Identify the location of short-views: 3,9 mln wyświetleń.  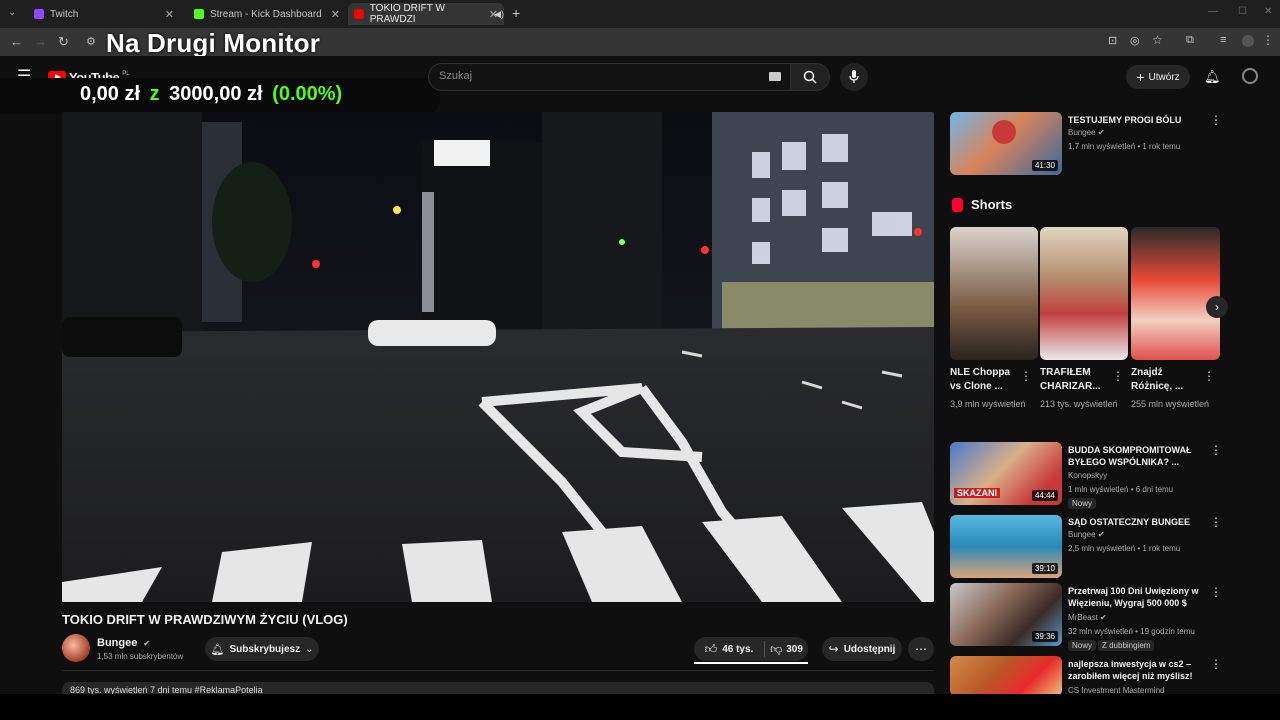
(988, 404).